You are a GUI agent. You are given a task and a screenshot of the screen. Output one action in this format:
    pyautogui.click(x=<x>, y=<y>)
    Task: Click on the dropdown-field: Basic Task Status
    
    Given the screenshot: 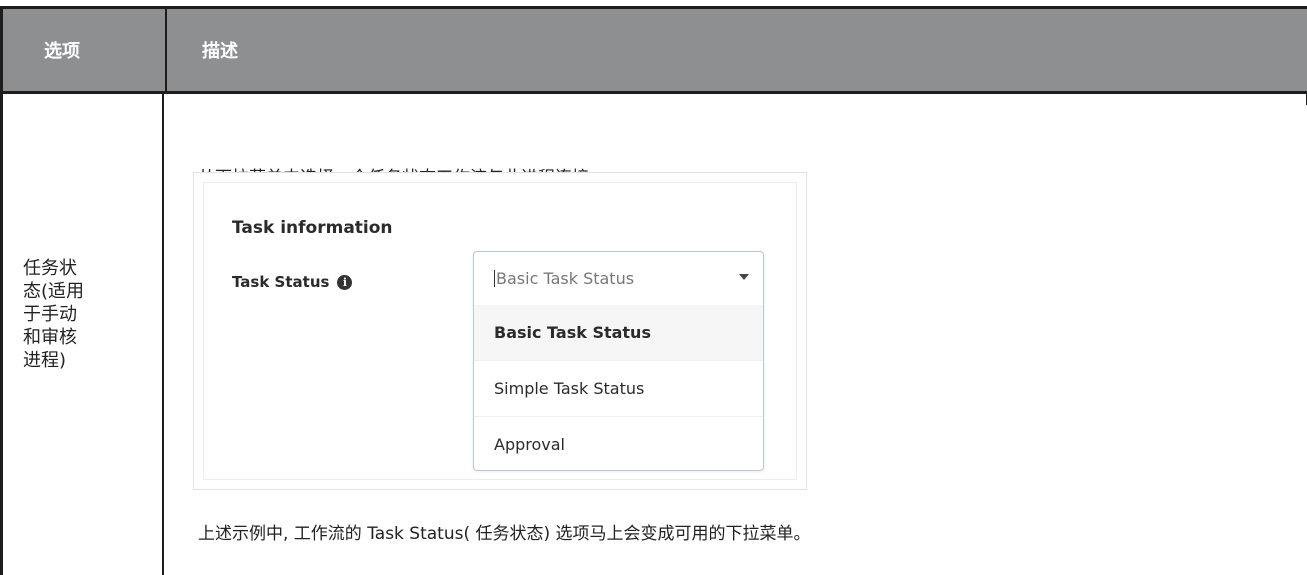 What is the action you would take?
    pyautogui.click(x=618, y=278)
    